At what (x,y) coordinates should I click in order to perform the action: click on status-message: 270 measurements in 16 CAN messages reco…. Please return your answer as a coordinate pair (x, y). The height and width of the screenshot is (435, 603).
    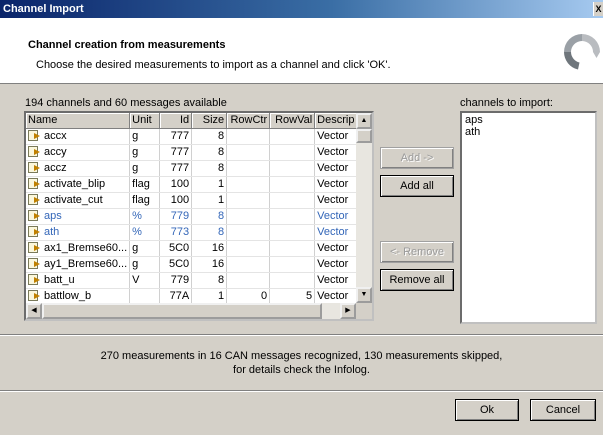
    Looking at the image, I should click on (301, 363).